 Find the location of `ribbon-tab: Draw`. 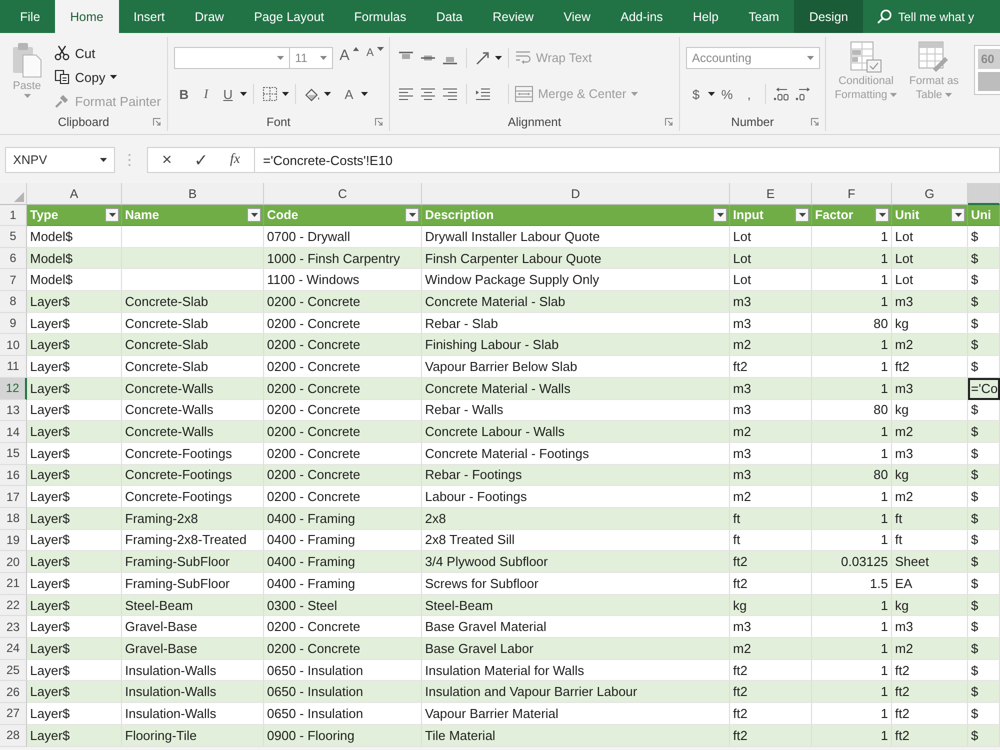

ribbon-tab: Draw is located at coordinates (209, 16).